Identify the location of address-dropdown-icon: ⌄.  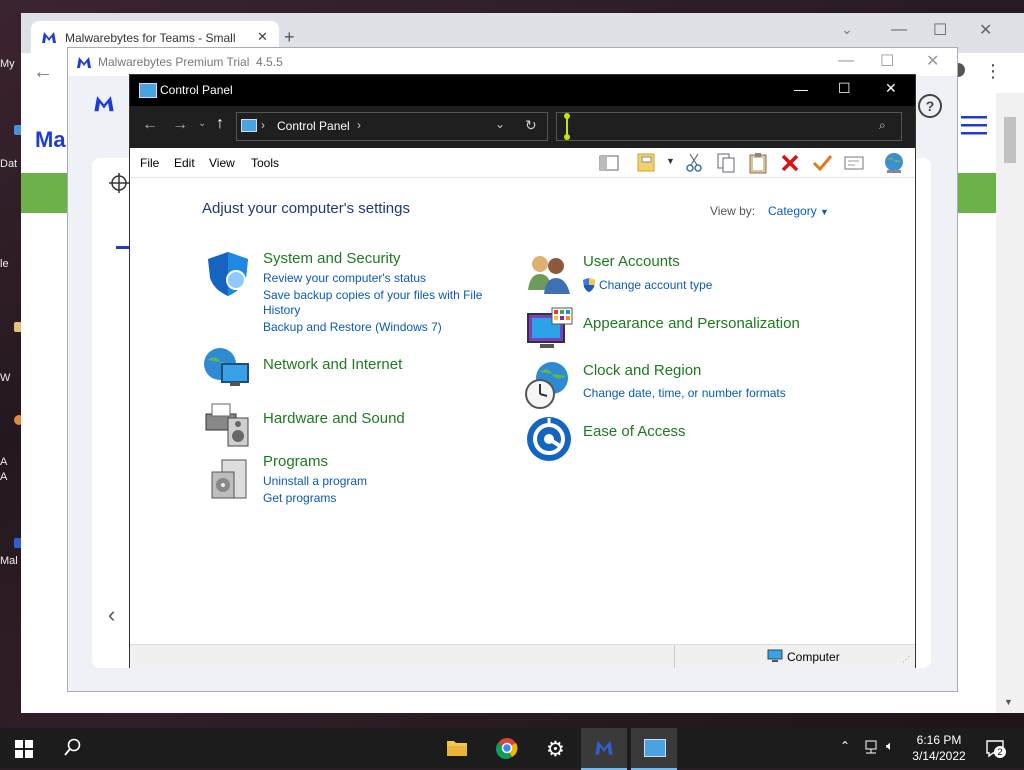
(500, 124).